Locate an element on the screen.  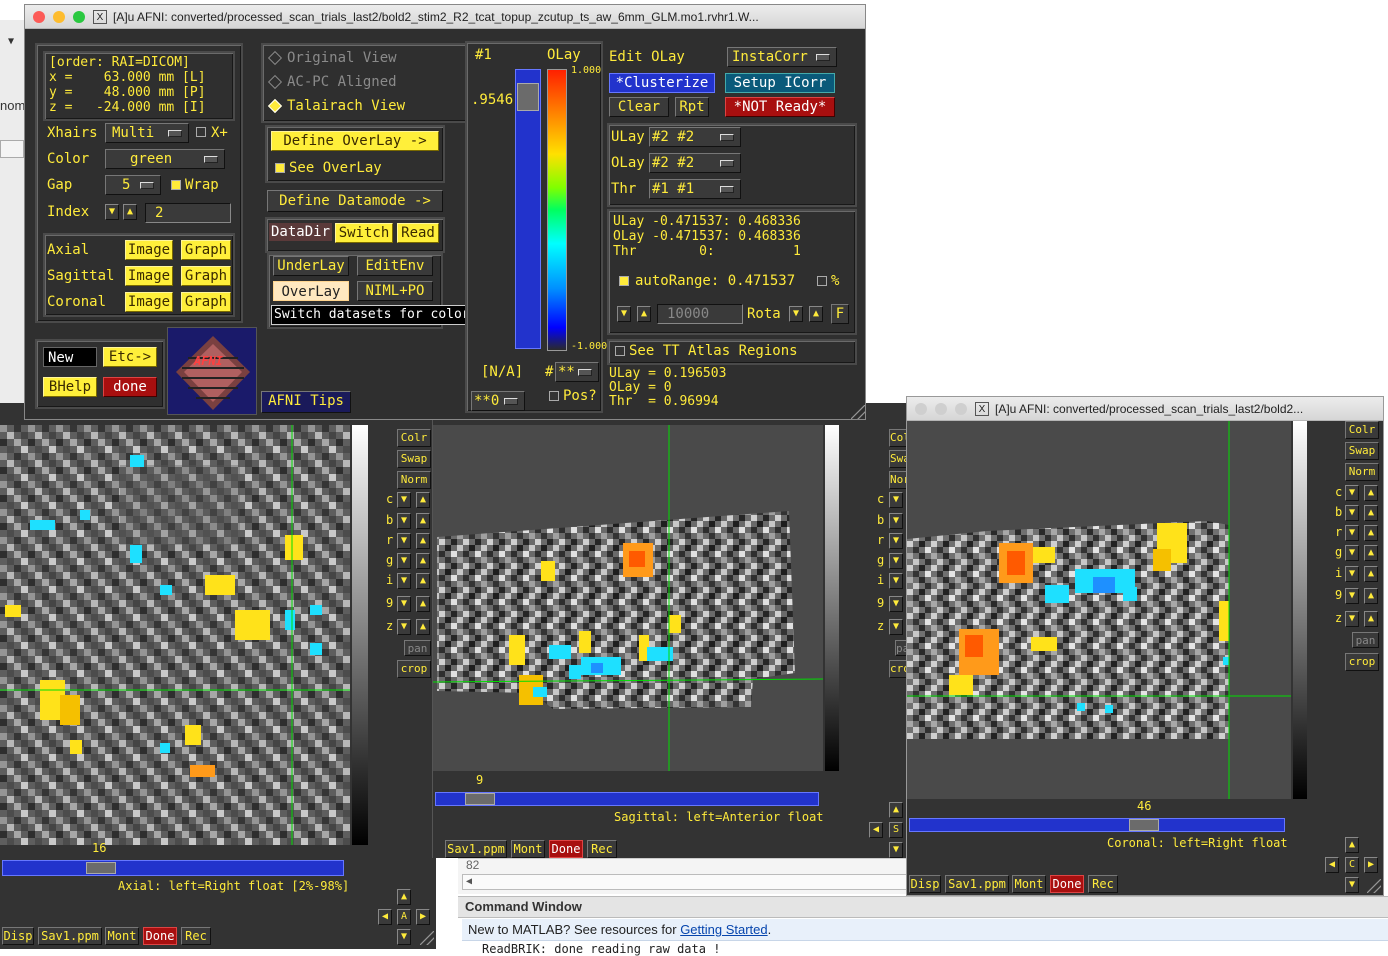
coronal-nine-down-button: ▼ is located at coordinates (1352, 596).